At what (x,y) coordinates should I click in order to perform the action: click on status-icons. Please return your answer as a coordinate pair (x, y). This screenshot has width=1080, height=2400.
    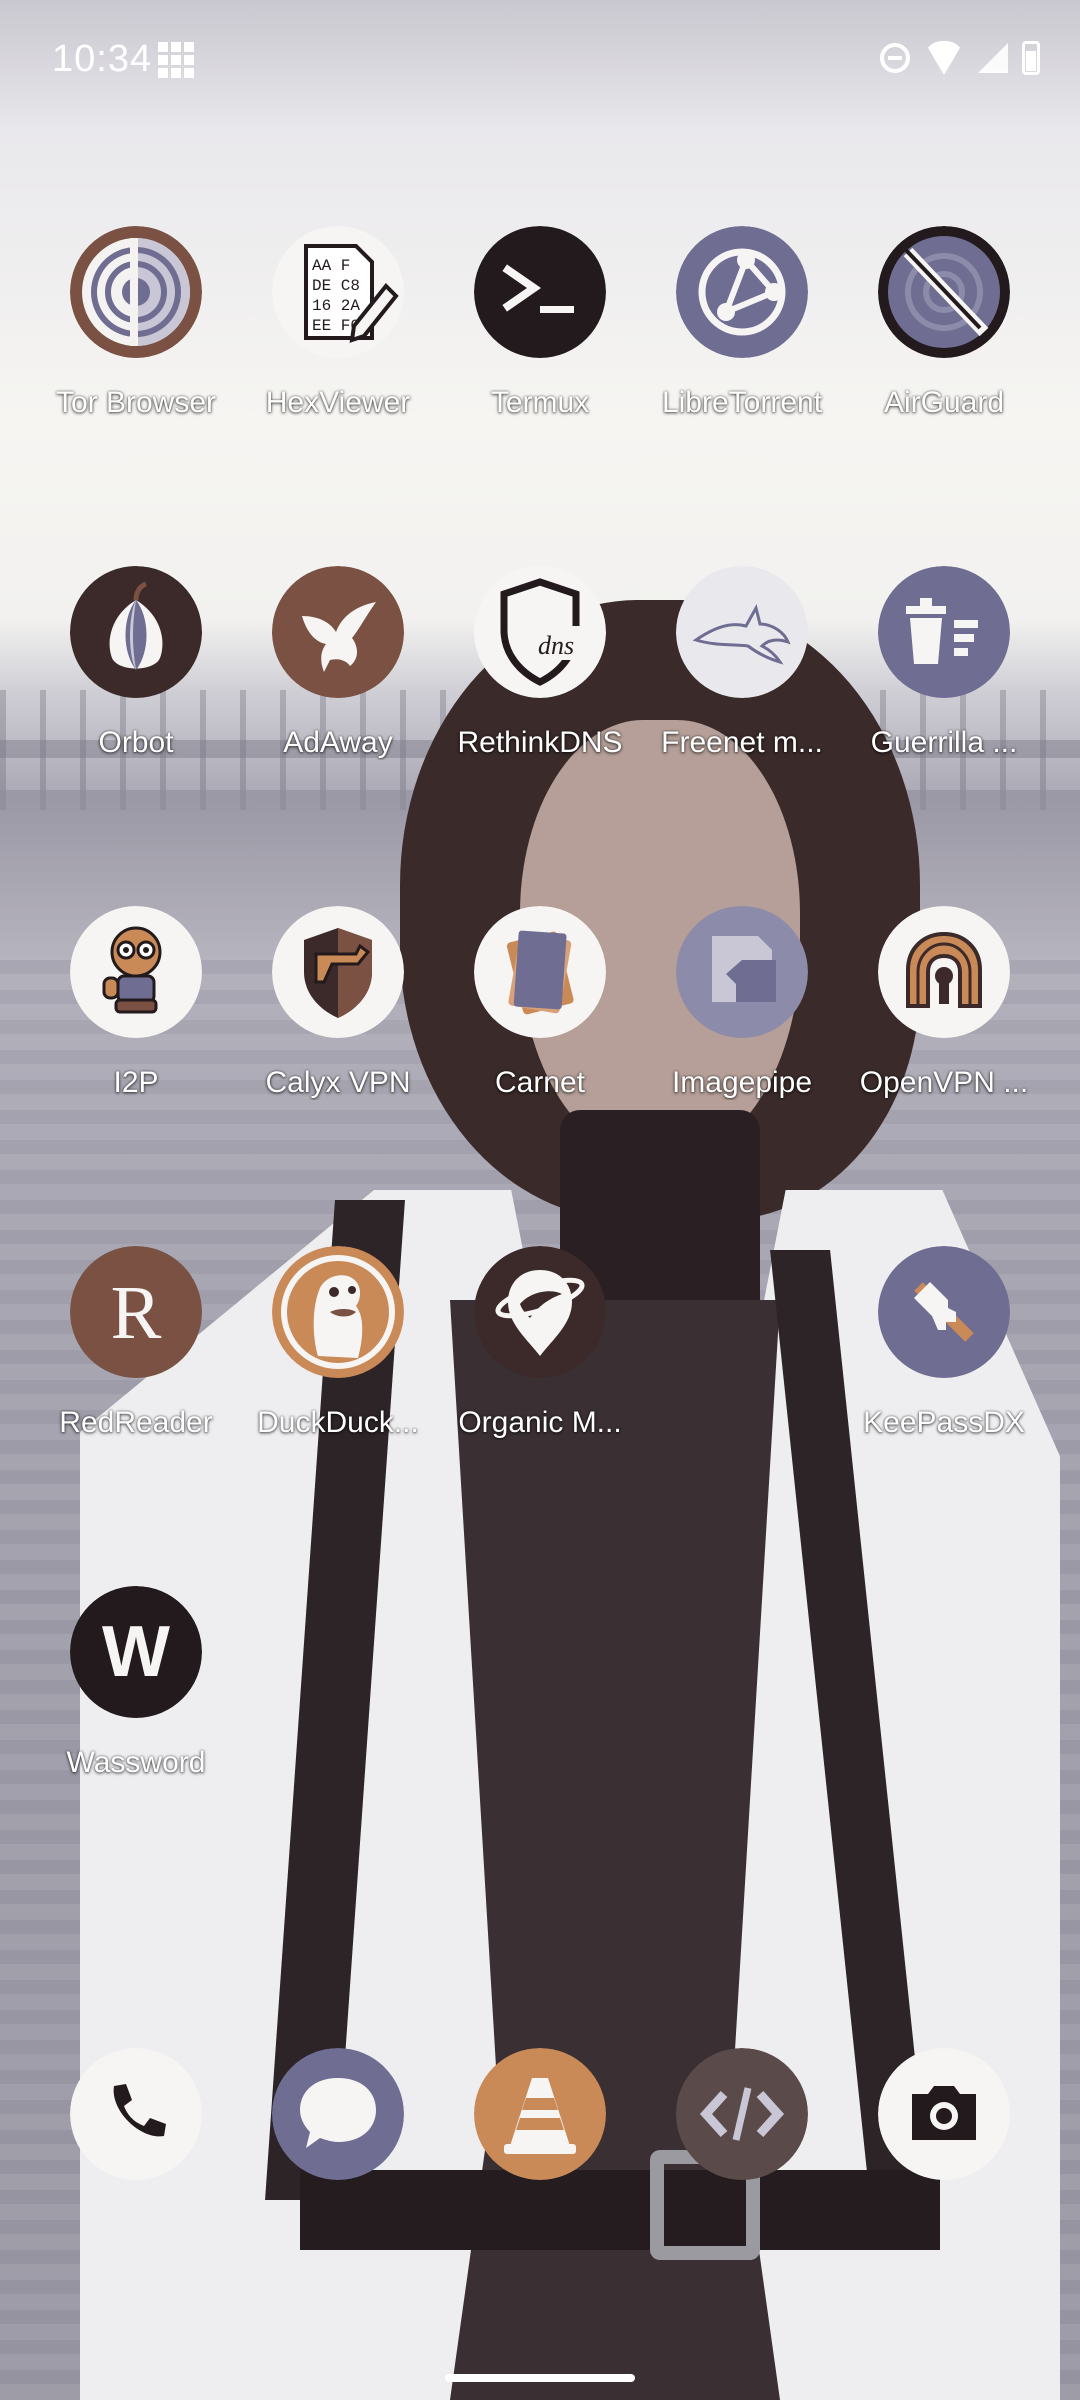
    Looking at the image, I should click on (960, 58).